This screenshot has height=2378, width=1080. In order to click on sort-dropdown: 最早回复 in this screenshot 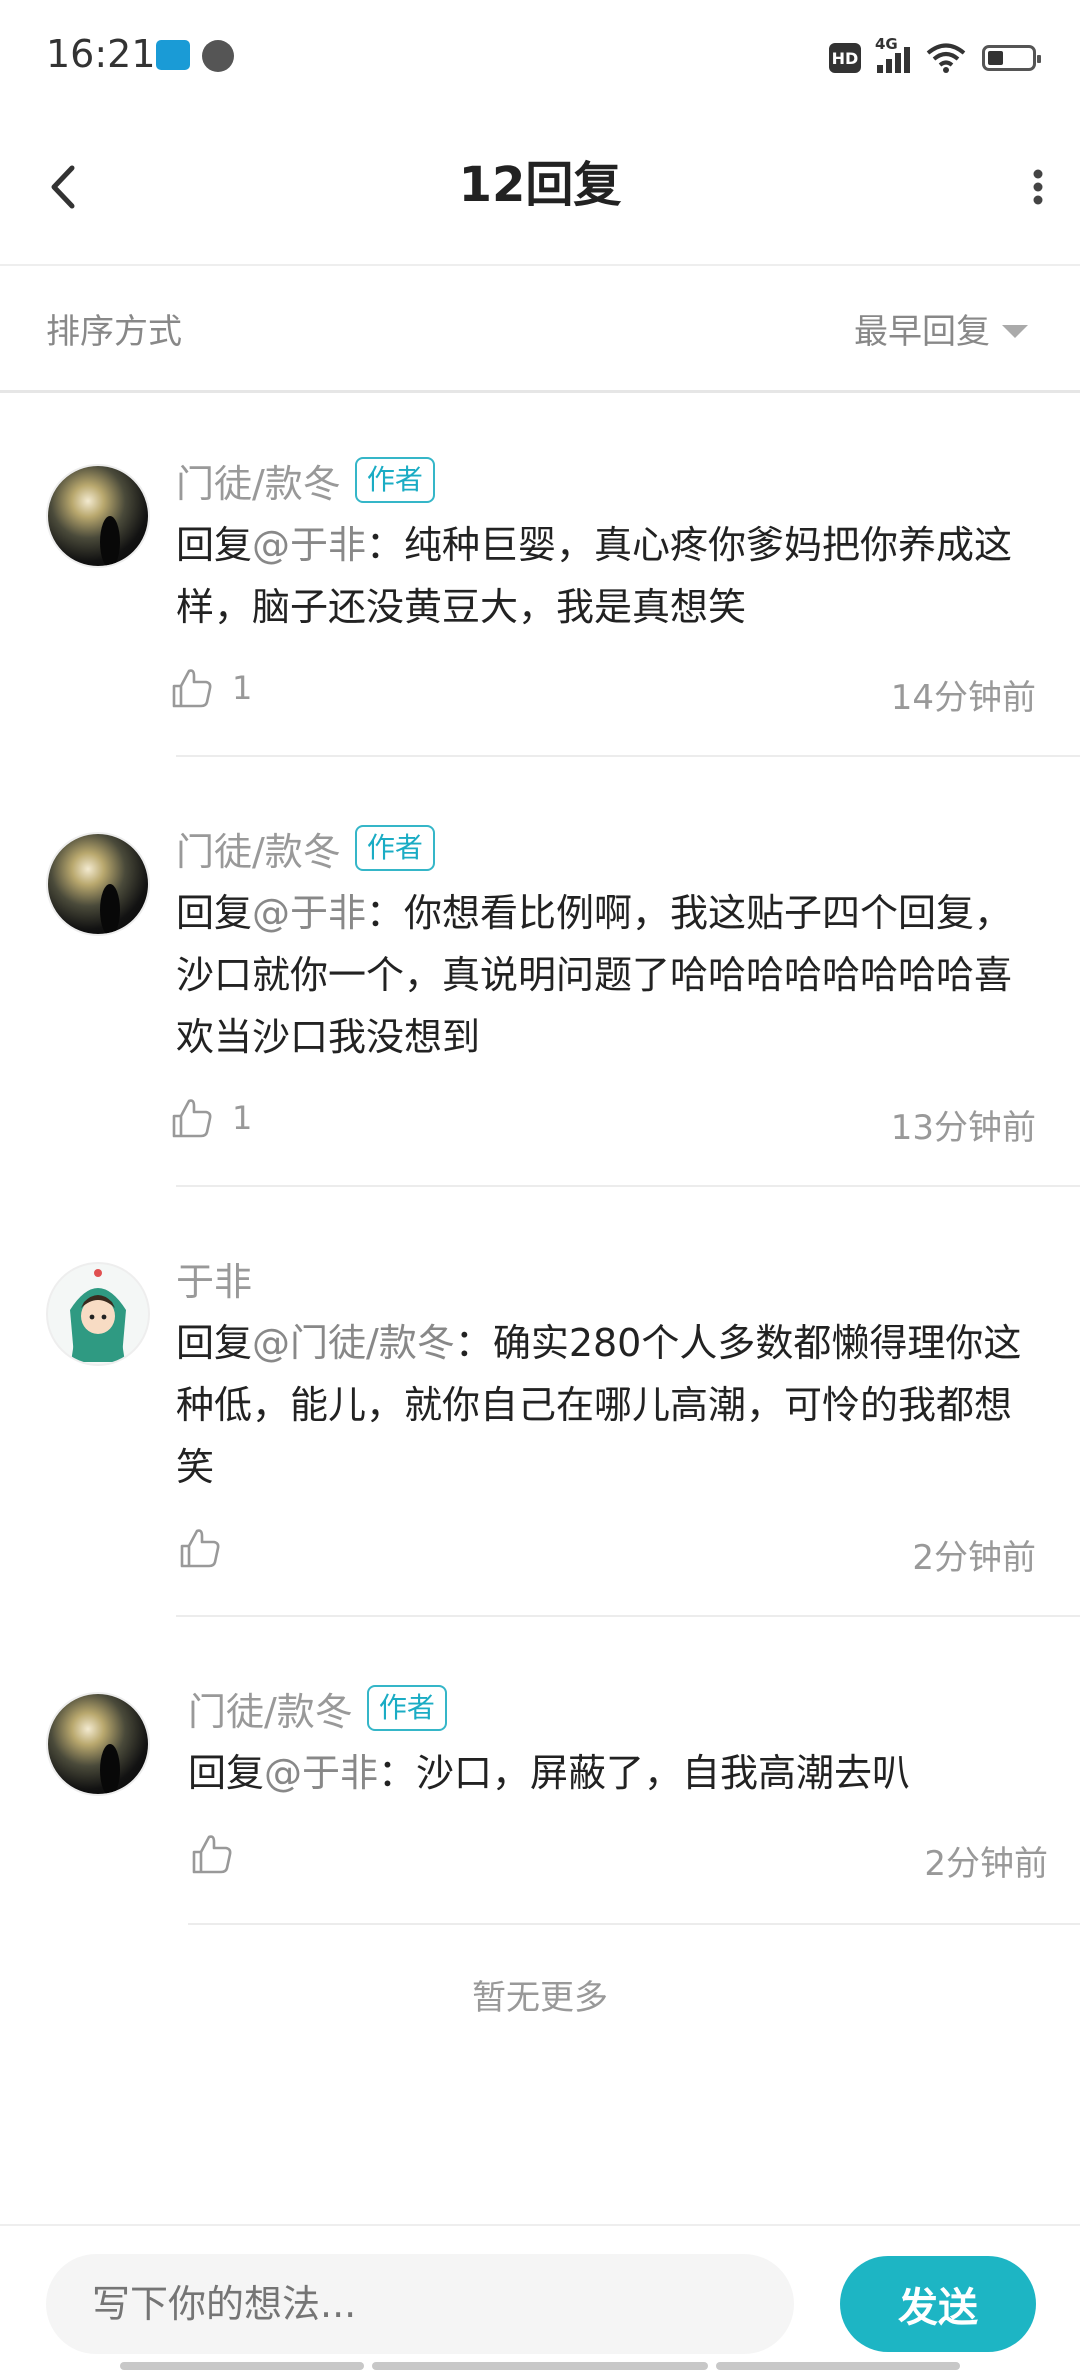, I will do `click(941, 328)`.